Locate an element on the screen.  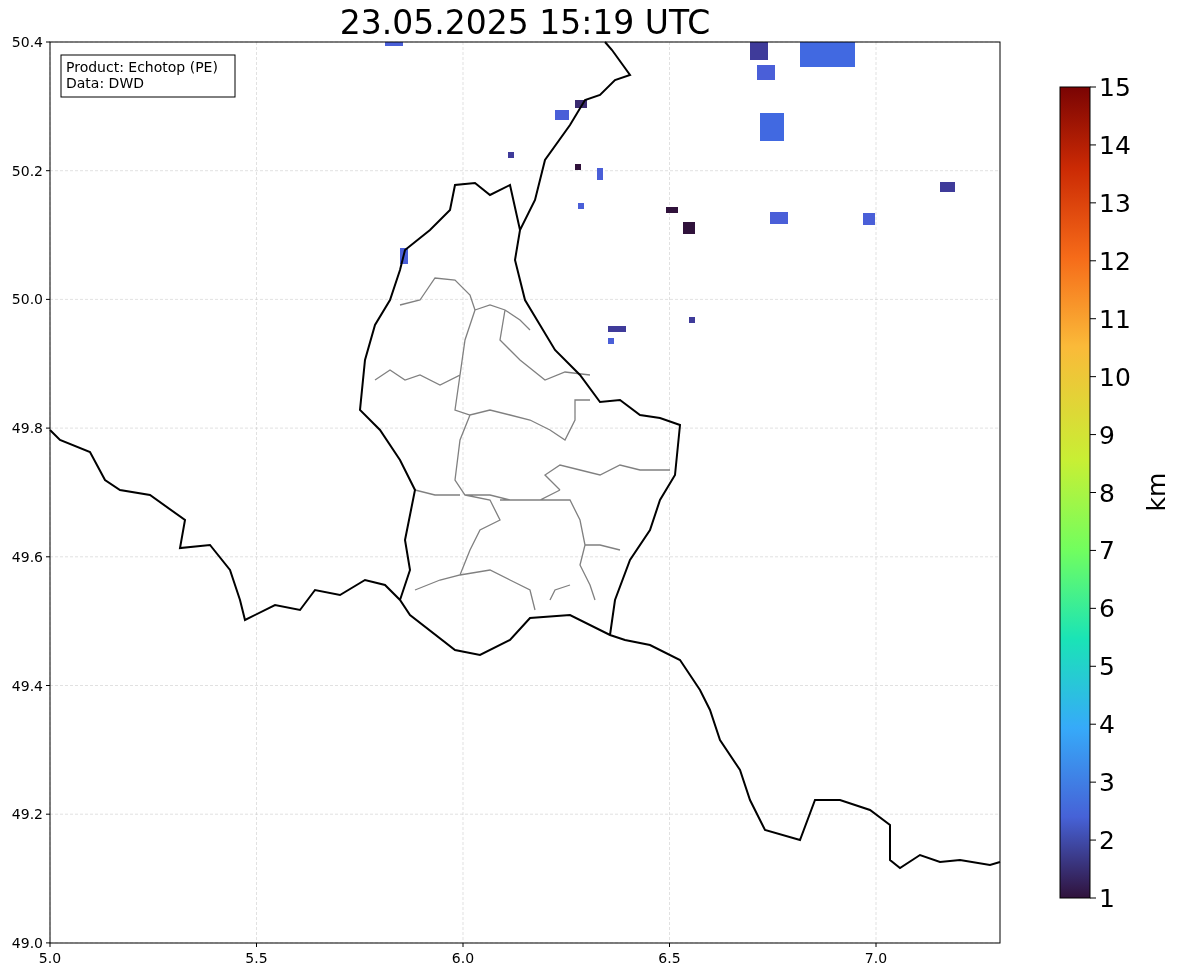
chart-title: 23.05.2025 15:19 UTC is located at coordinates (525, 22).